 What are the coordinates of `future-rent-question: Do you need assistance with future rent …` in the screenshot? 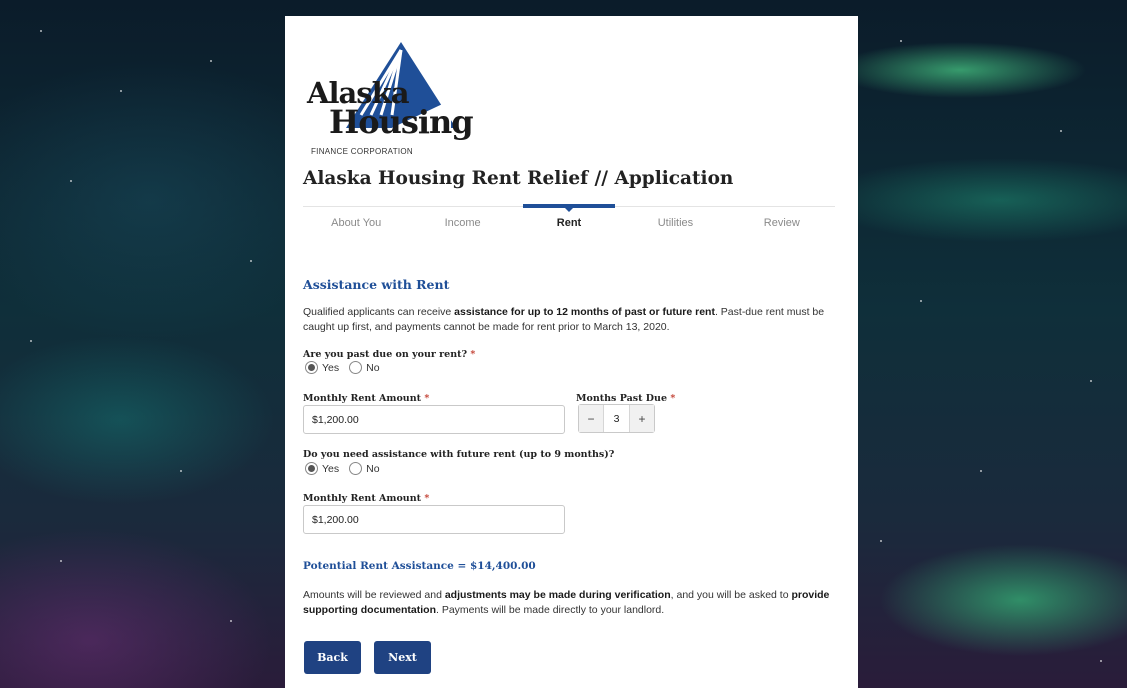 It's located at (459, 454).